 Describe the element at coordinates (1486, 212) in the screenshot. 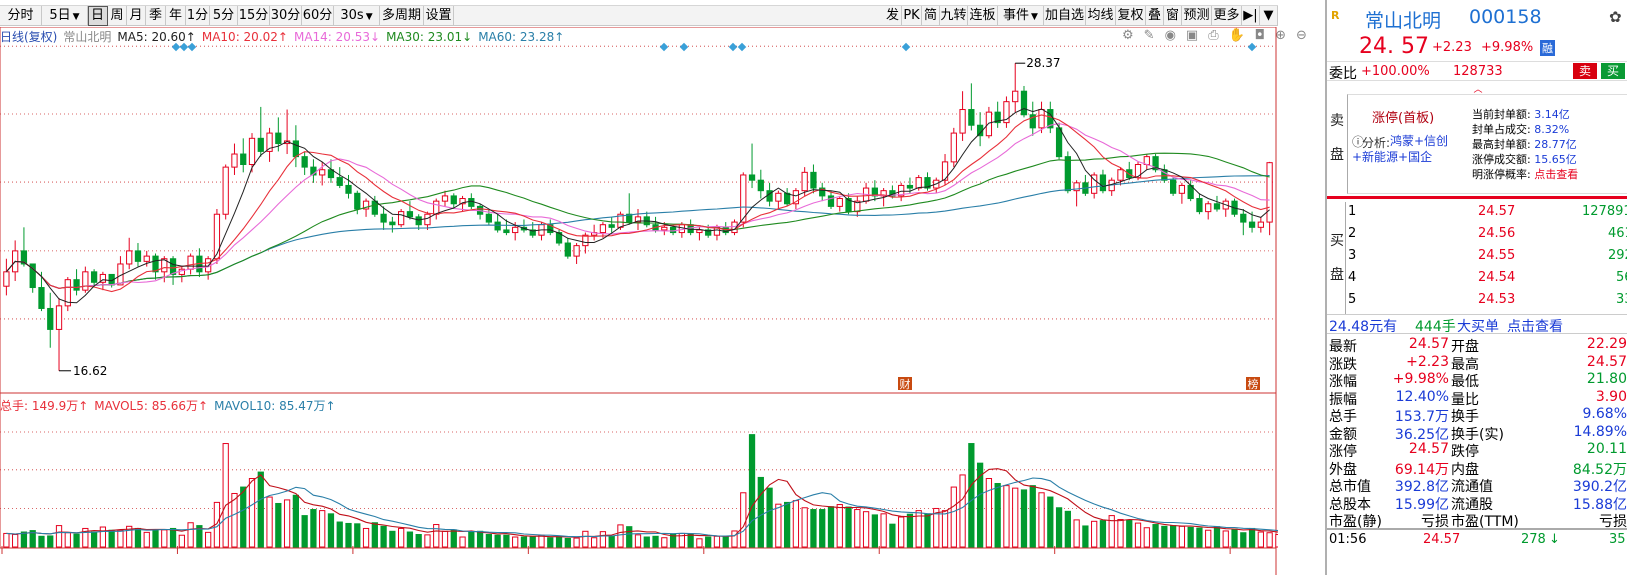

I see `bid-row: 1 24.57 127891` at that location.